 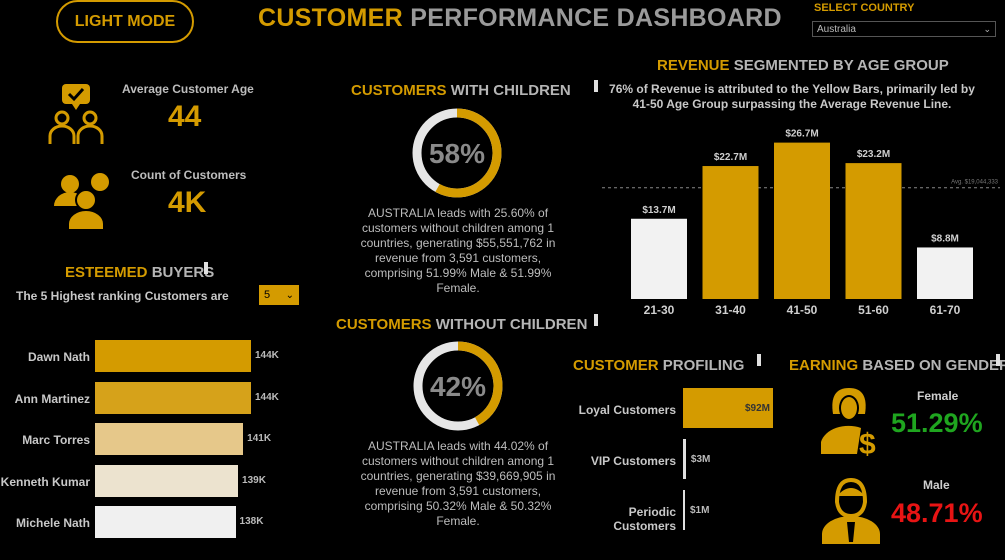 I want to click on age-group-tick: 61-70, so click(x=945, y=310).